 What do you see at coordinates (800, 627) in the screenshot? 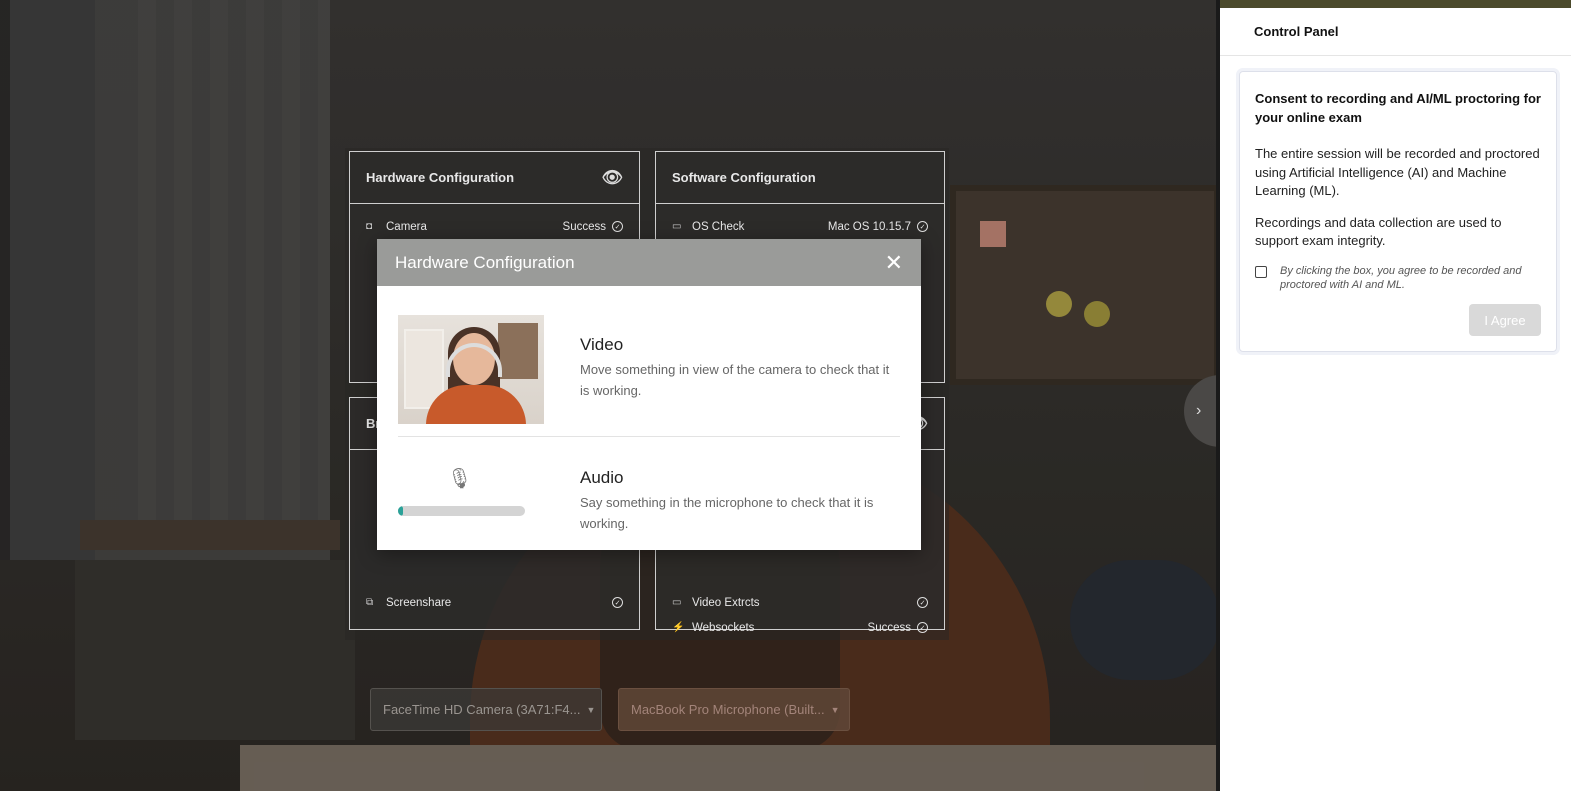
I see `check-row-websockets: ⚡ Websockets Success ✓` at bounding box center [800, 627].